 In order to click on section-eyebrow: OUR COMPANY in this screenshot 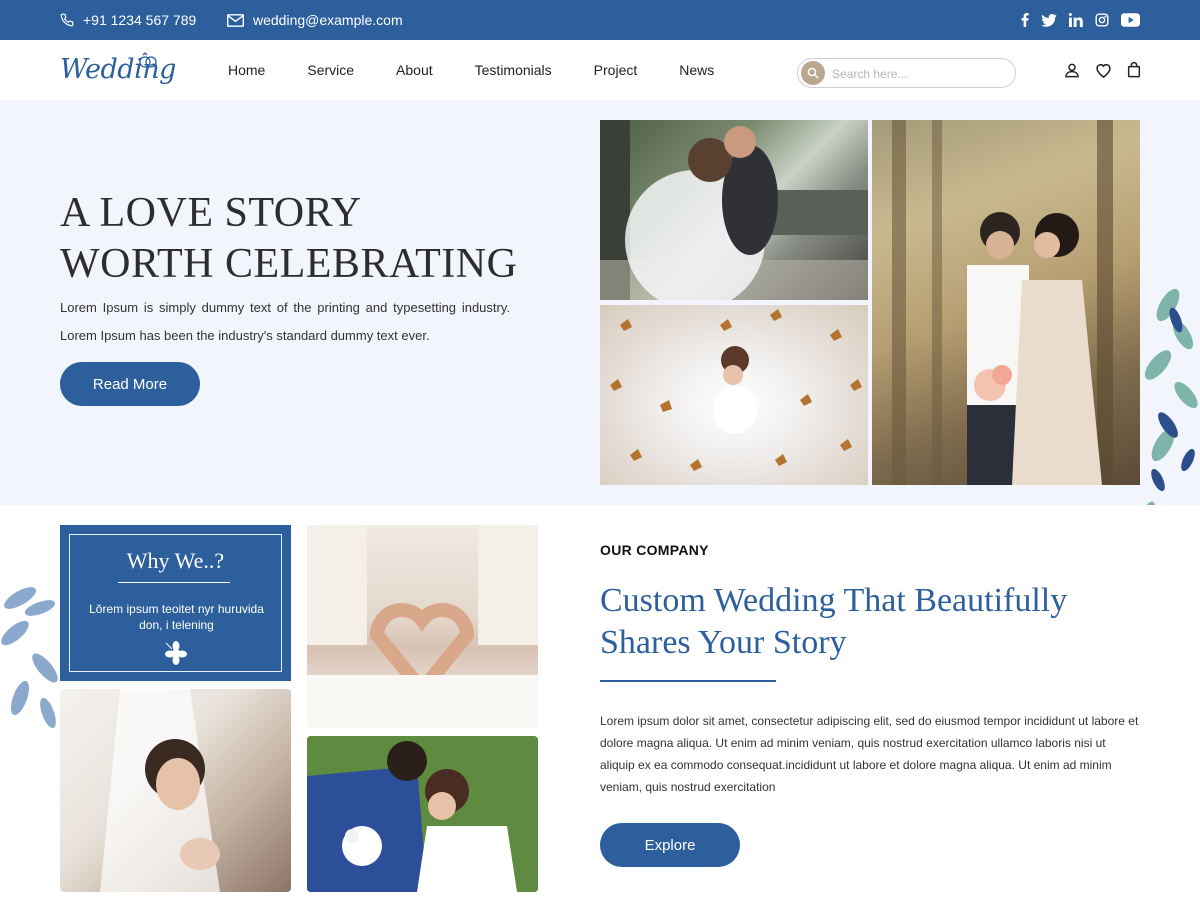, I will do `click(654, 550)`.